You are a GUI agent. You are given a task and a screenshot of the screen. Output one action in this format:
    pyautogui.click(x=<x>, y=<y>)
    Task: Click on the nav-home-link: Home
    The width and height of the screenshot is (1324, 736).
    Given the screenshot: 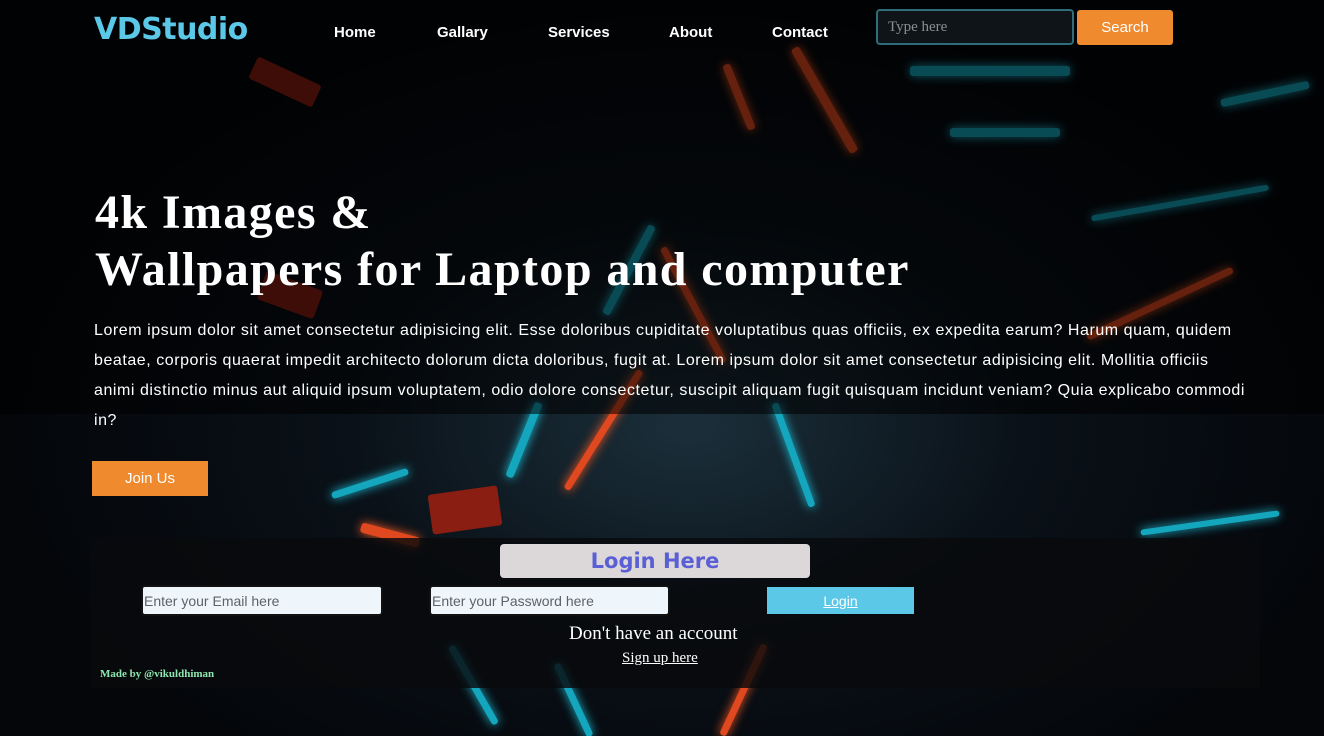 What is the action you would take?
    pyautogui.click(x=355, y=32)
    